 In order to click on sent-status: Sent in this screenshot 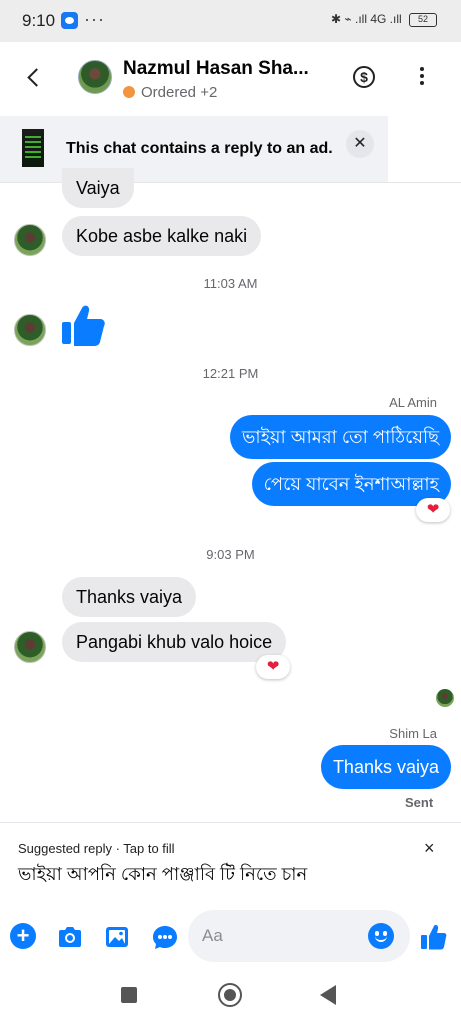, I will do `click(419, 802)`.